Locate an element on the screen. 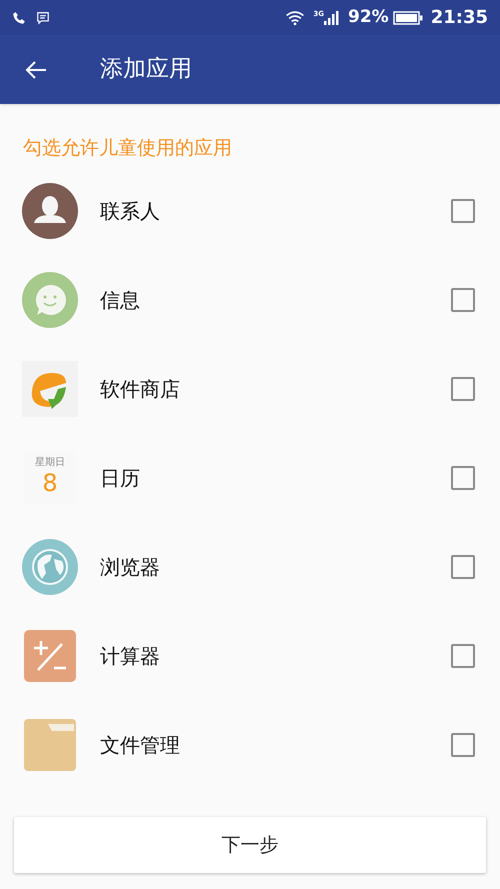 The width and height of the screenshot is (500, 889). back-arrow-icon is located at coordinates (36, 70).